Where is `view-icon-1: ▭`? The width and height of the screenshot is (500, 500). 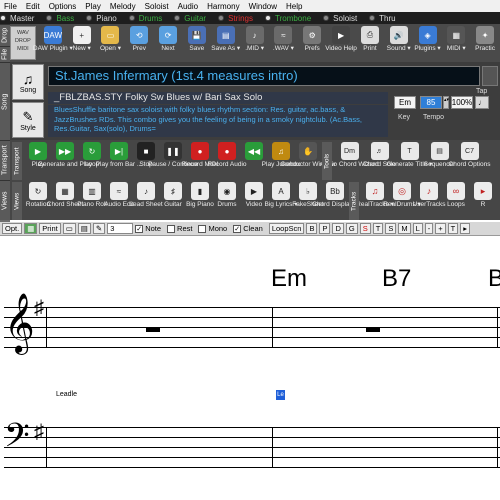 view-icon-1: ▭ is located at coordinates (69, 228).